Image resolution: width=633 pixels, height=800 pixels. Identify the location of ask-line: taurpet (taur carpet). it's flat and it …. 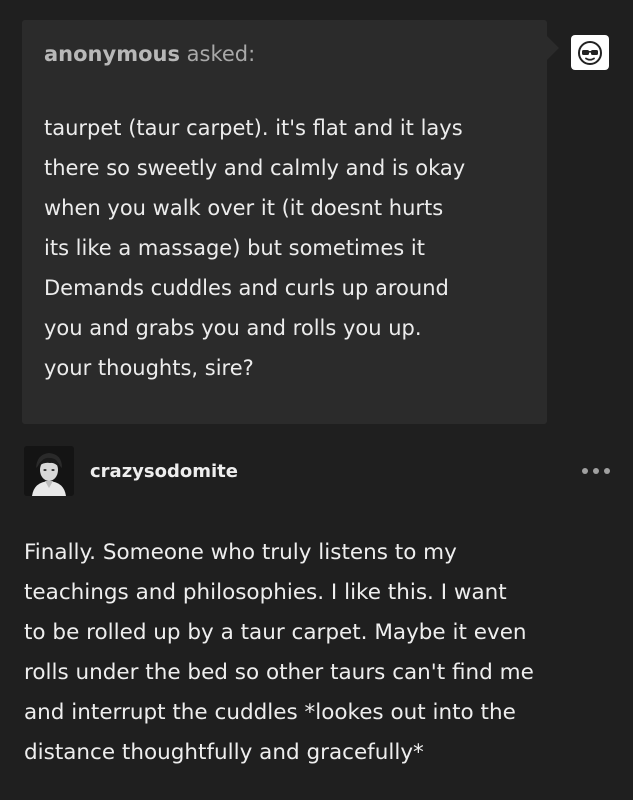
(253, 128).